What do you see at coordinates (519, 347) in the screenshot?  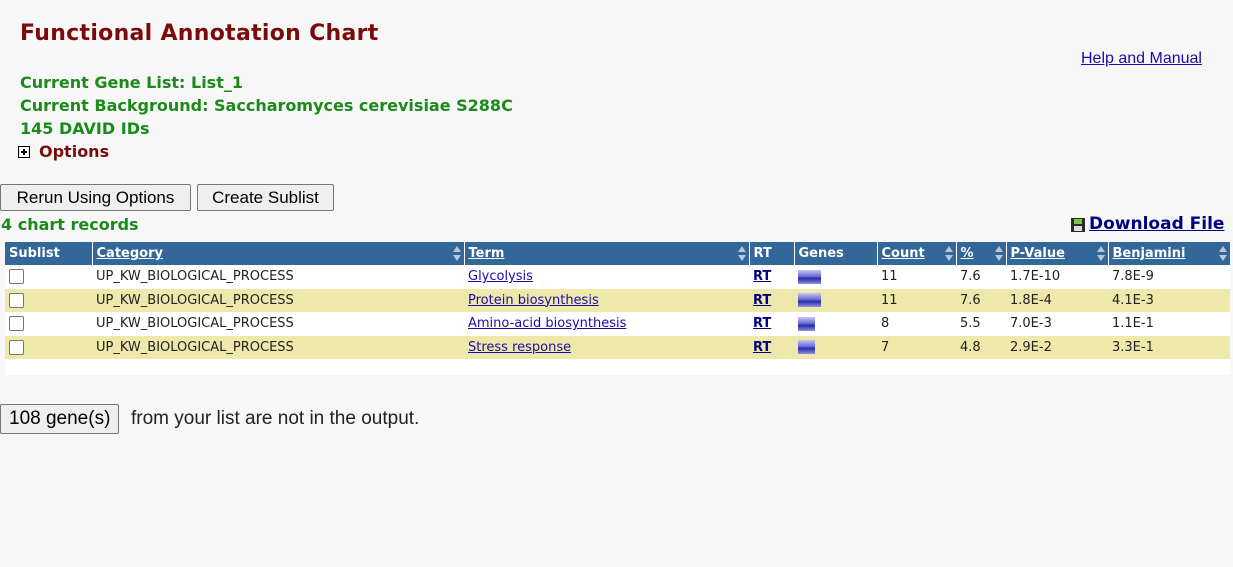 I see `term-link: Stress response` at bounding box center [519, 347].